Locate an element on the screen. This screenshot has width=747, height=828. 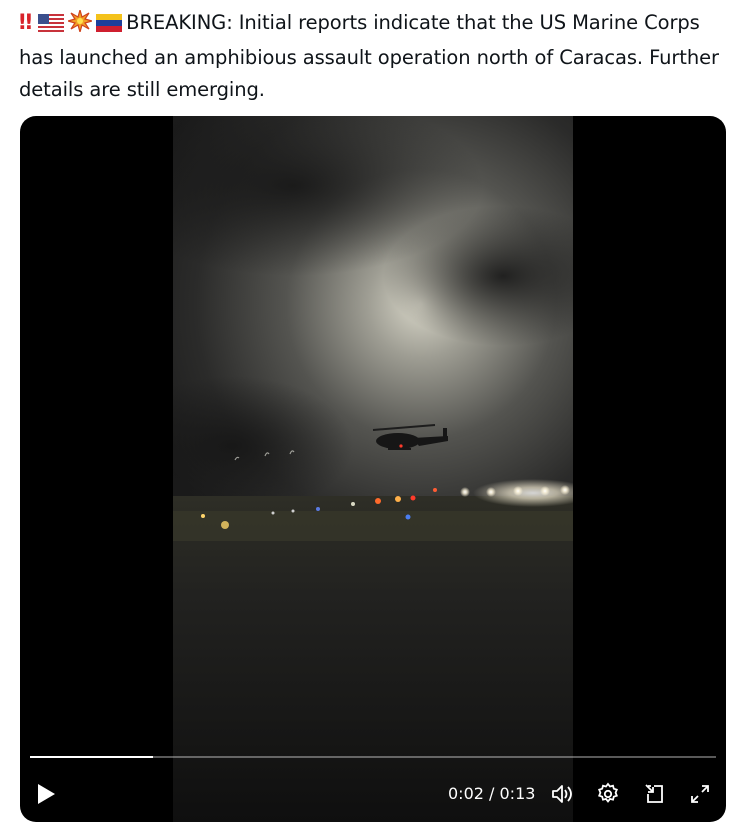
duration: 0:13 is located at coordinates (517, 793).